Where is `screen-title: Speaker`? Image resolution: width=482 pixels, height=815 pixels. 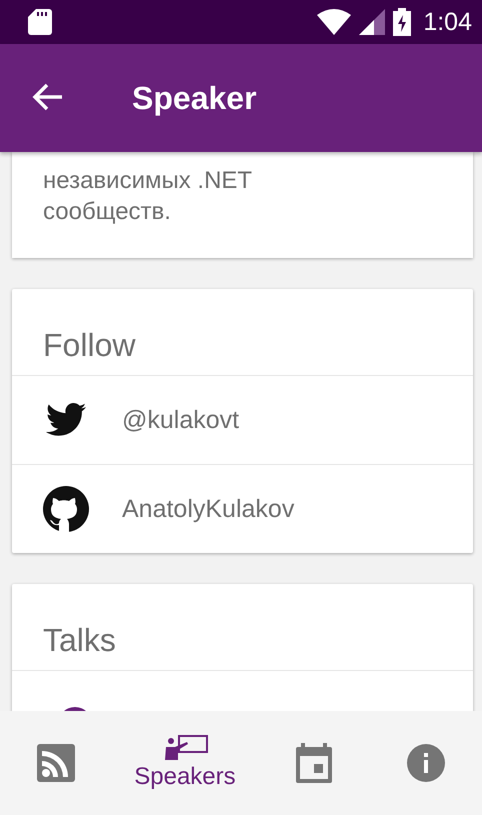 screen-title: Speaker is located at coordinates (194, 98).